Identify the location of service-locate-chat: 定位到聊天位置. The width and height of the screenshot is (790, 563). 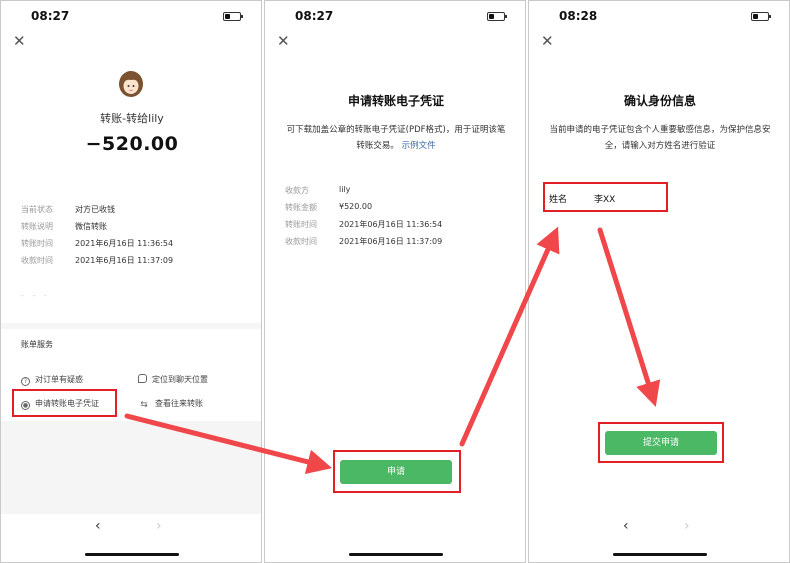
(173, 379).